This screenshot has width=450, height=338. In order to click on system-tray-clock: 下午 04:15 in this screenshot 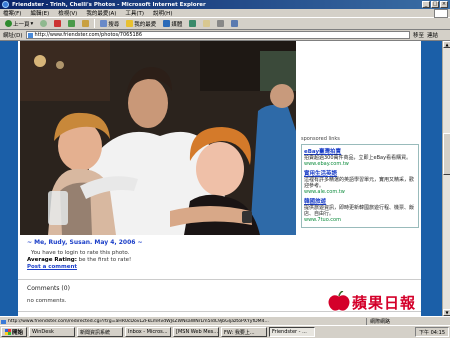, I will do `click(432, 332)`.